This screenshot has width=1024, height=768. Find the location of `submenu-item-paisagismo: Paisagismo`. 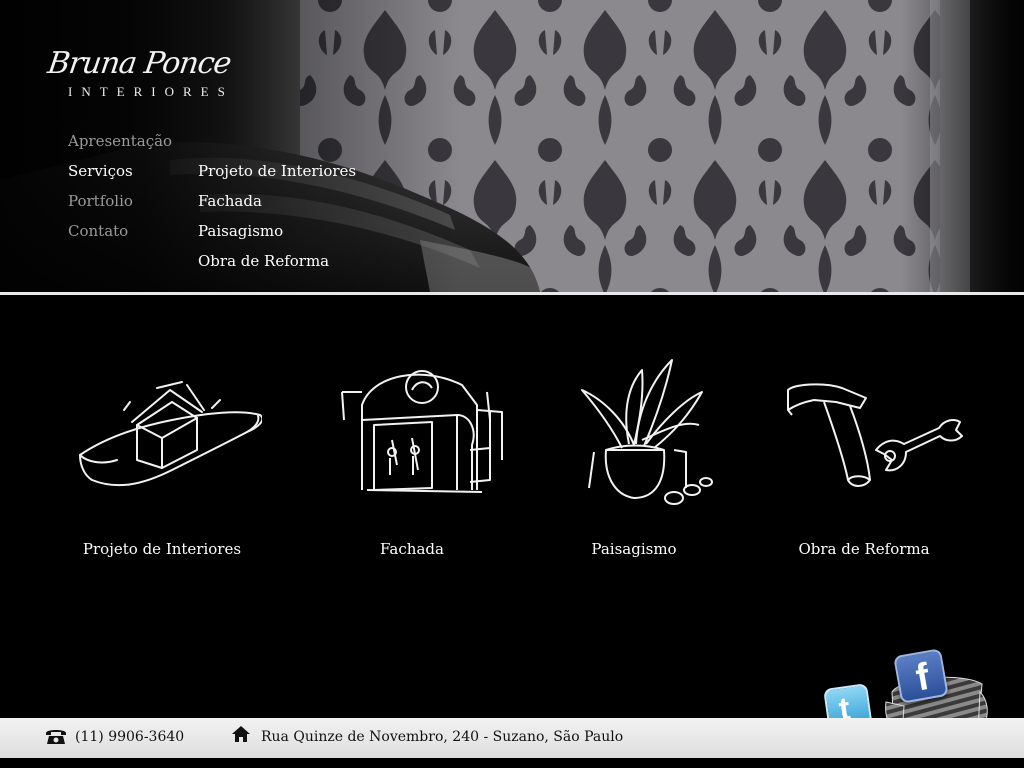

submenu-item-paisagismo: Paisagismo is located at coordinates (277, 236).